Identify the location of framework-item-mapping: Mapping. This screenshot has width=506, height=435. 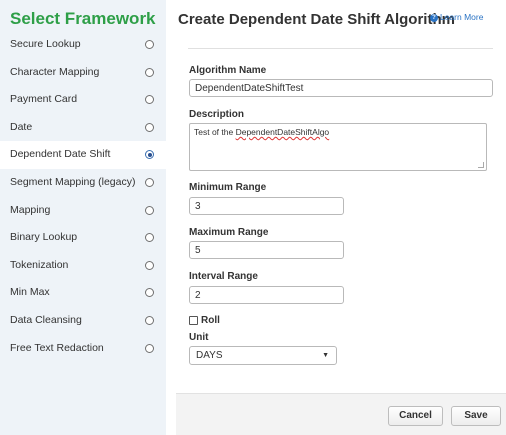
(83, 211).